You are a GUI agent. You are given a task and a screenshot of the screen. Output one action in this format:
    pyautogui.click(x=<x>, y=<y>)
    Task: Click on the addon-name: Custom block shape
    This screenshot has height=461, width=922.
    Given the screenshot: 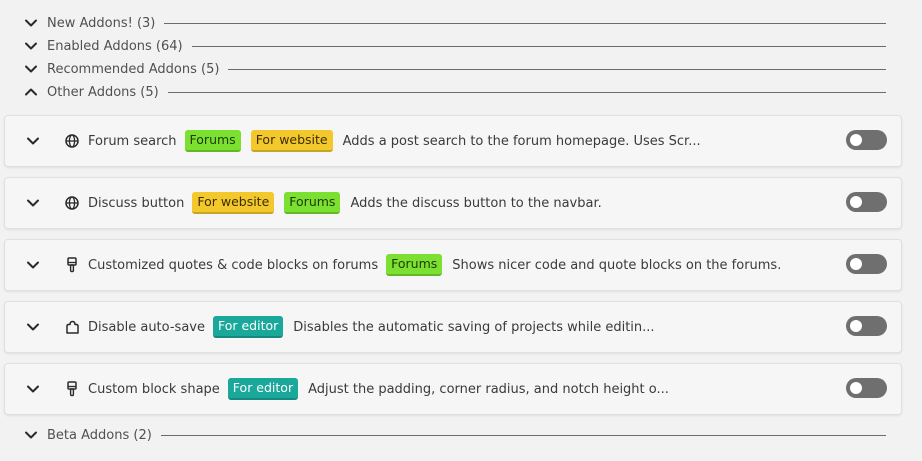 What is the action you would take?
    pyautogui.click(x=154, y=389)
    